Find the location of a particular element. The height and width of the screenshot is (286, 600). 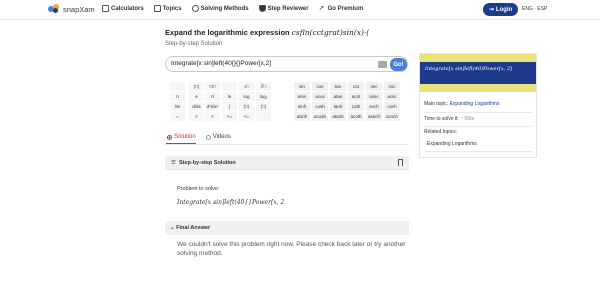

tab-label: Solution is located at coordinates (185, 137).